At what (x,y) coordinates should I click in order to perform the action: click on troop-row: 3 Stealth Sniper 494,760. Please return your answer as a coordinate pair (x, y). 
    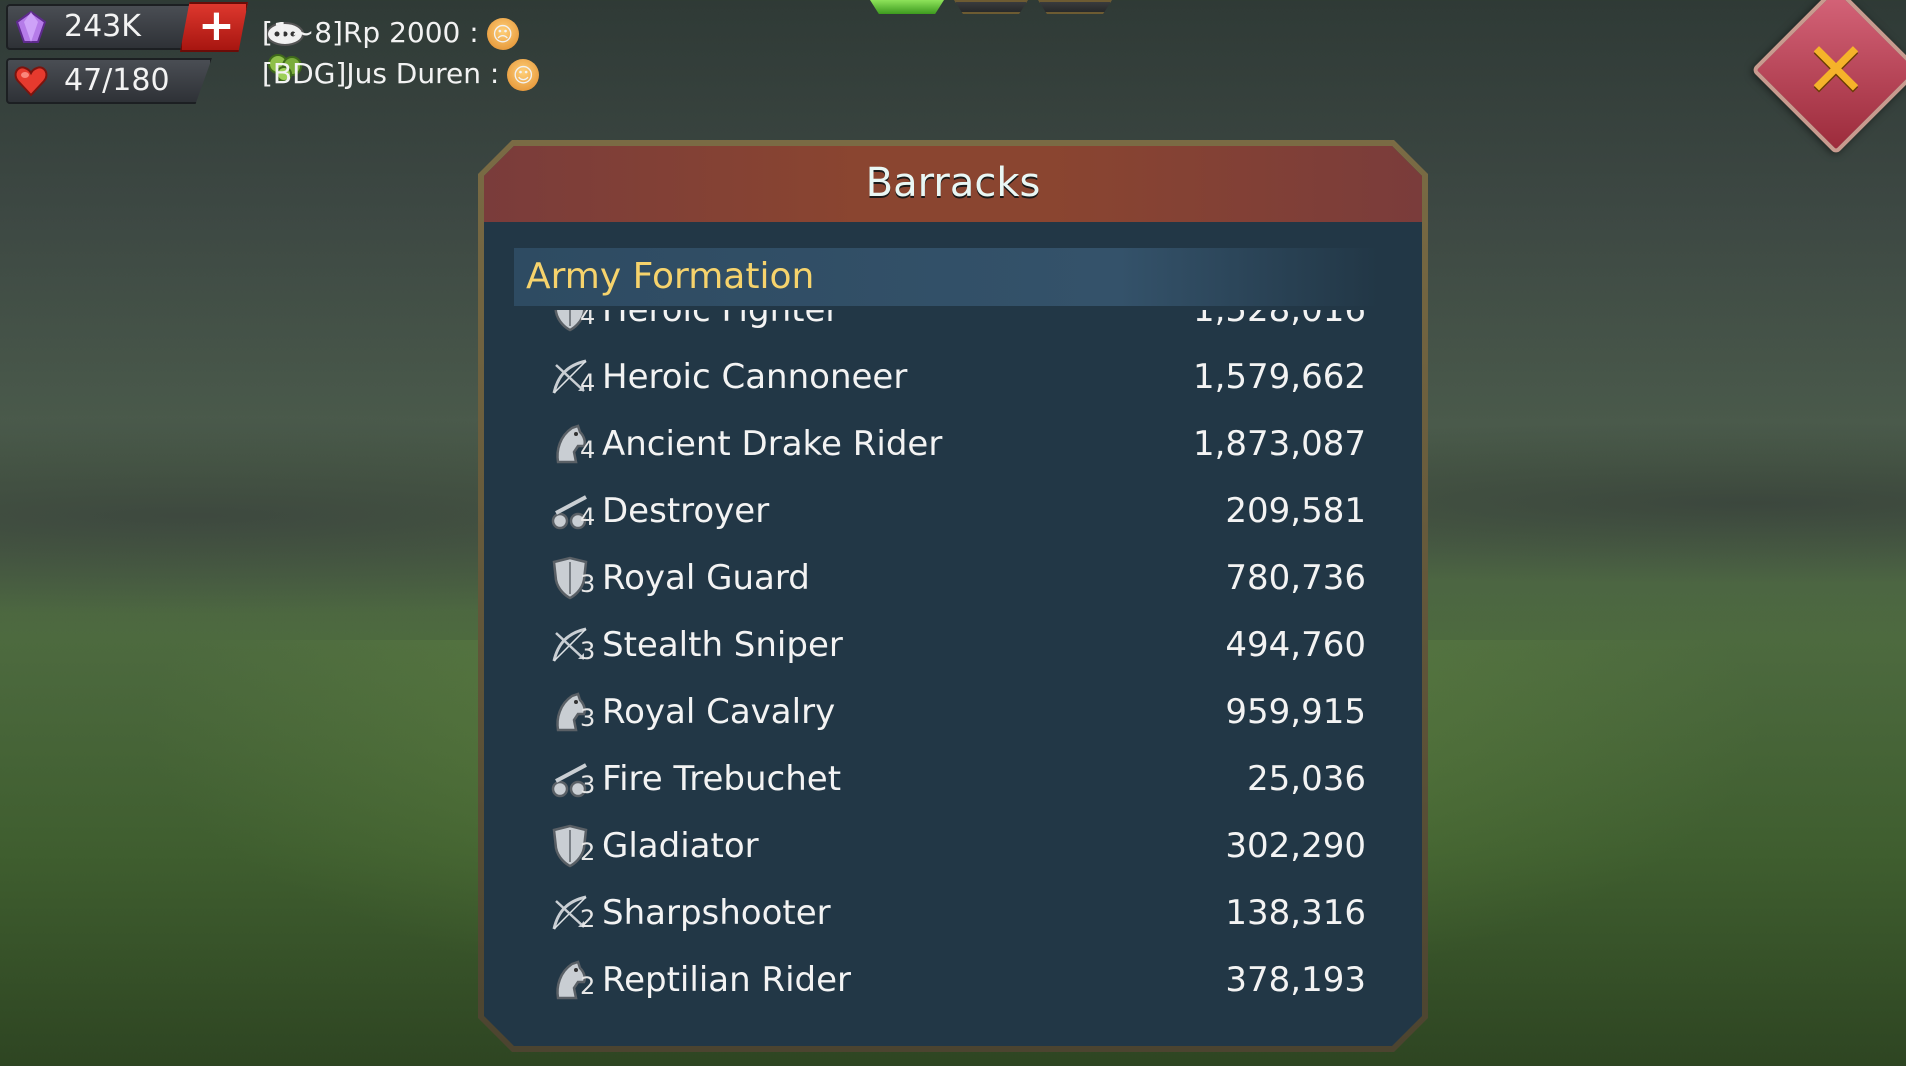
    Looking at the image, I should click on (956, 645).